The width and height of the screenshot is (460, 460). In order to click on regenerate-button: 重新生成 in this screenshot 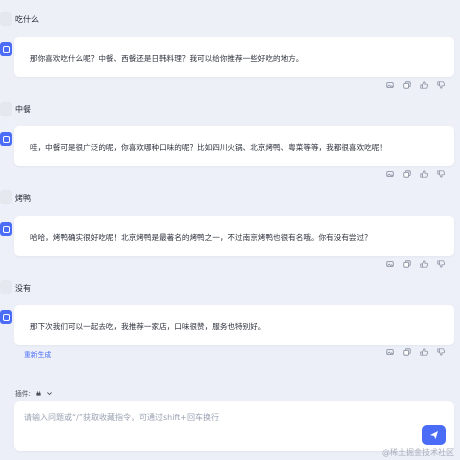, I will do `click(37, 354)`.